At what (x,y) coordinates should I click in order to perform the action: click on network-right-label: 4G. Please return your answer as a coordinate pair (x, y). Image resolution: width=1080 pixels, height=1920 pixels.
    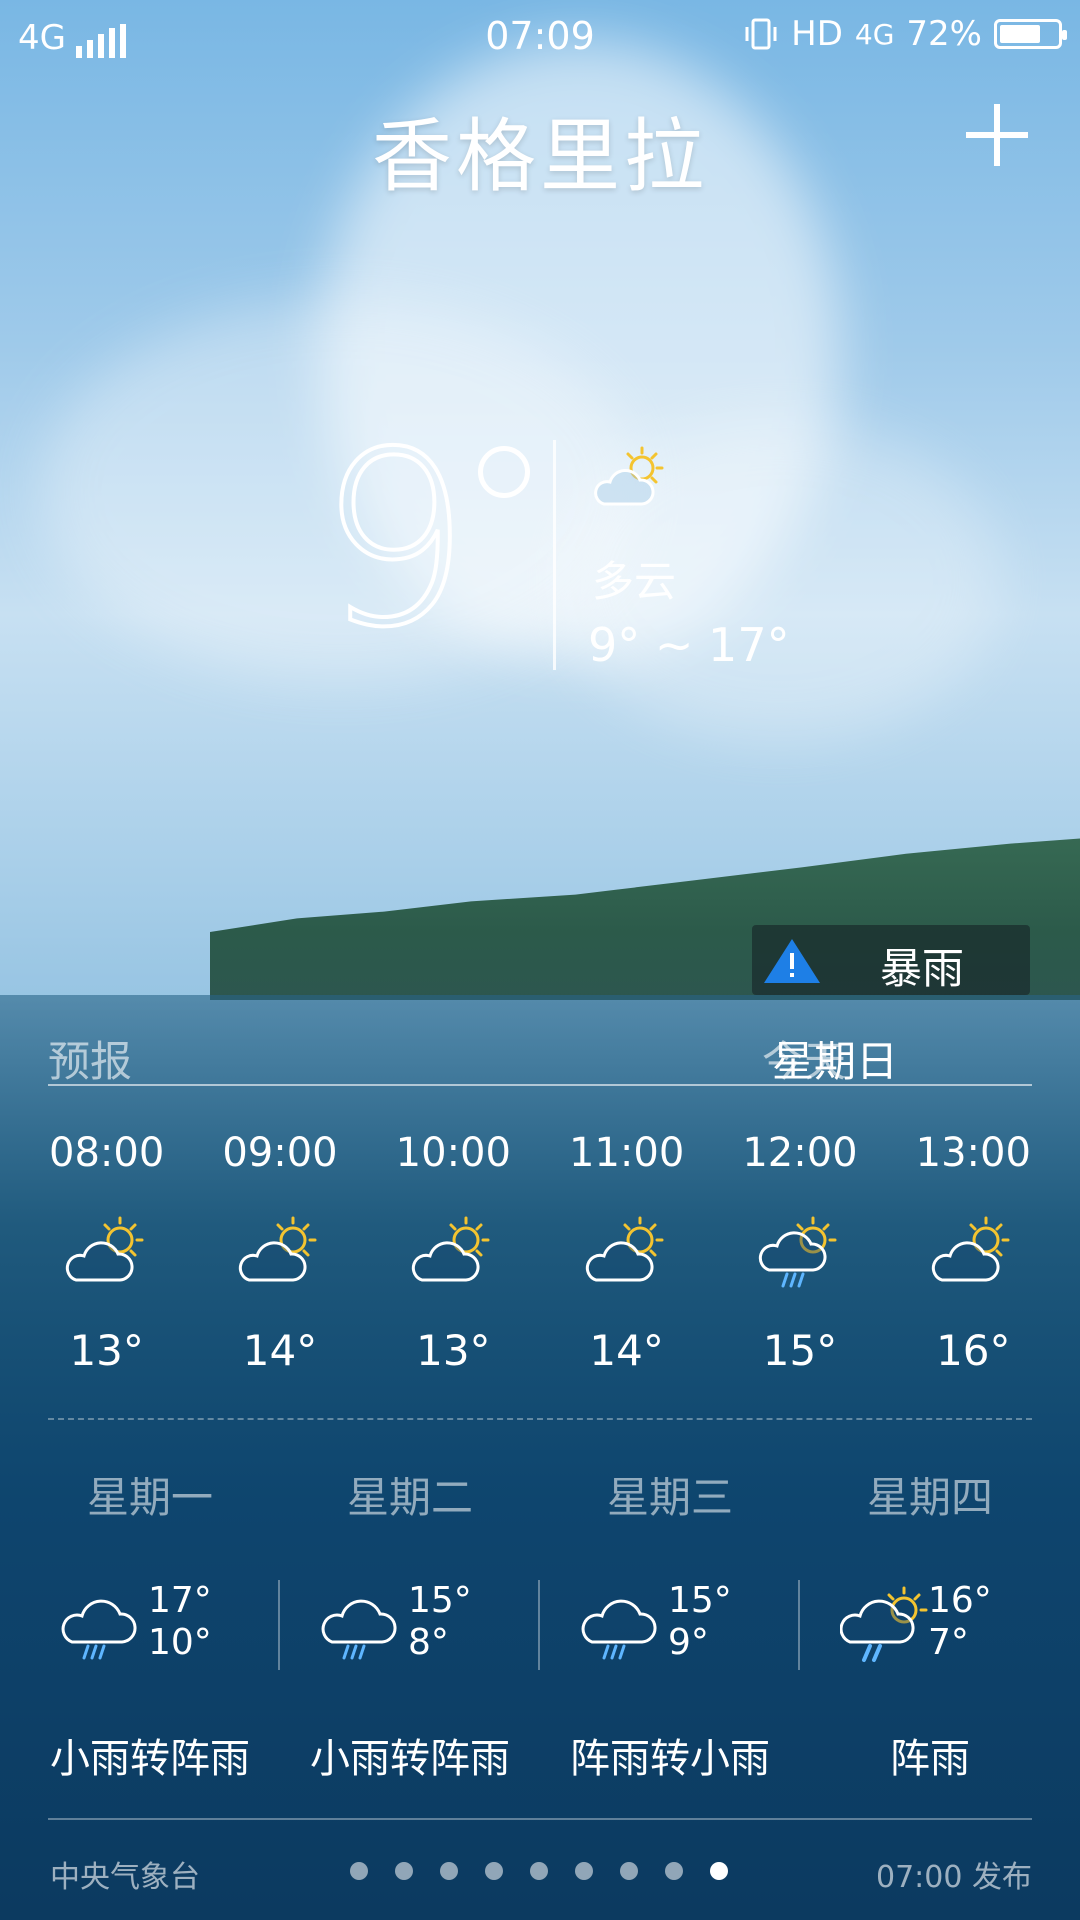
    Looking at the image, I should click on (874, 34).